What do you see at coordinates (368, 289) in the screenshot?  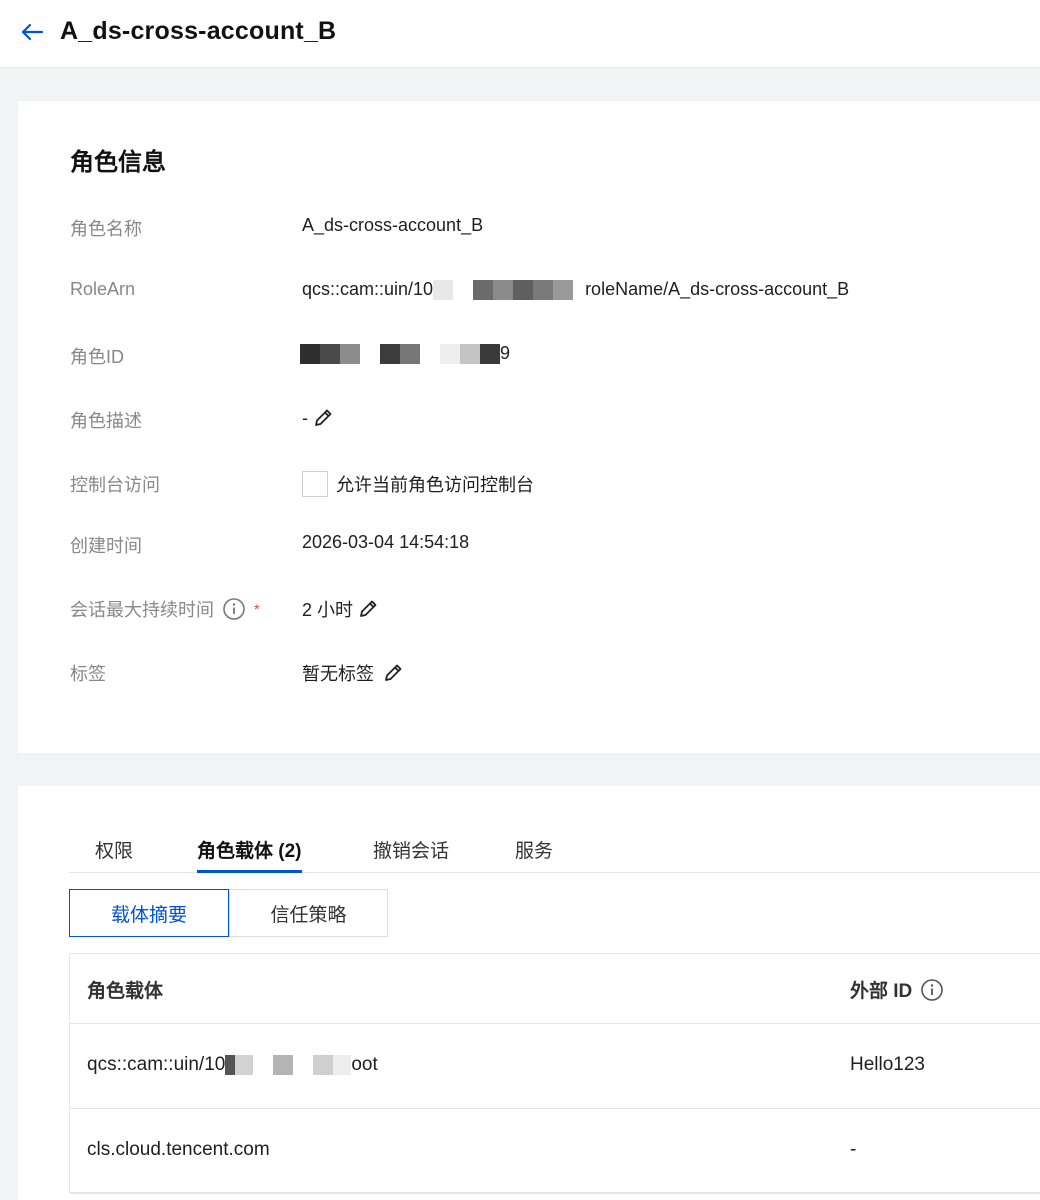 I see `role-arn-prefix: qcs::cam::uin/10` at bounding box center [368, 289].